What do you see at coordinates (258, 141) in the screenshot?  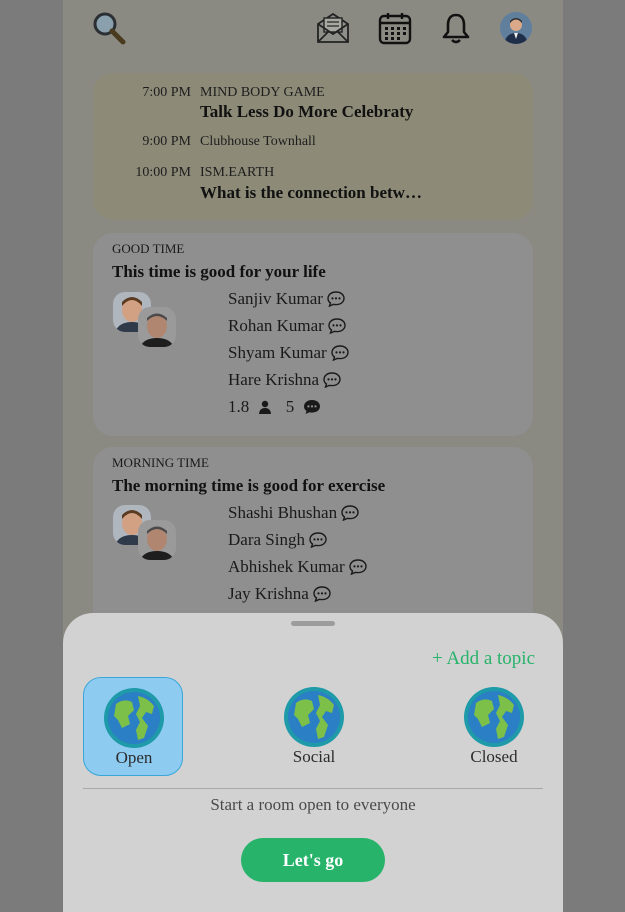 I see `schedule-club: Clubhouse Townhall` at bounding box center [258, 141].